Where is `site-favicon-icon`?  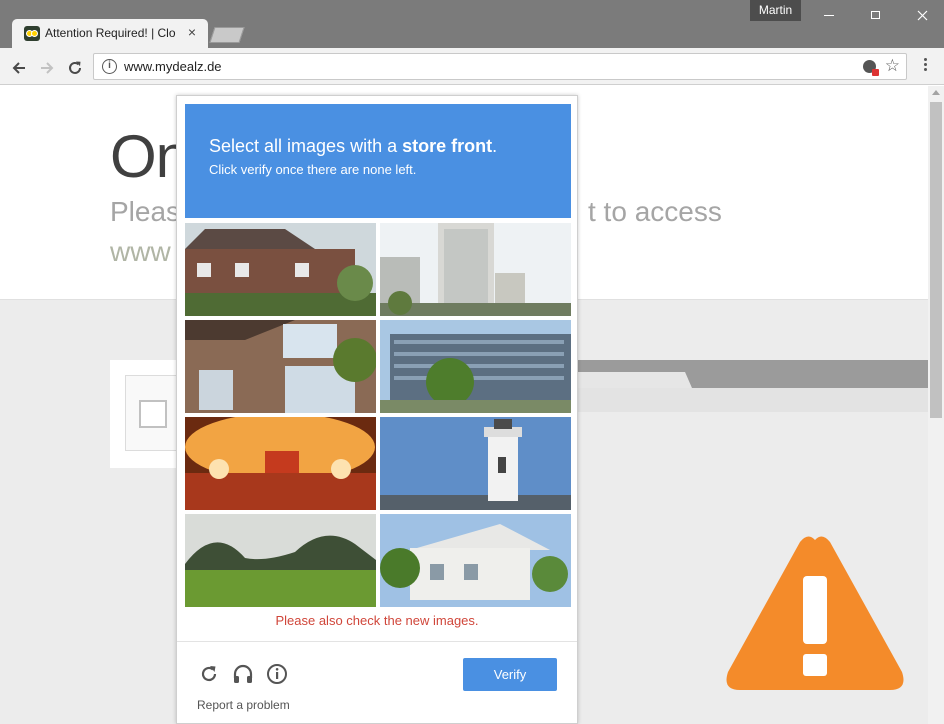 site-favicon-icon is located at coordinates (32, 33).